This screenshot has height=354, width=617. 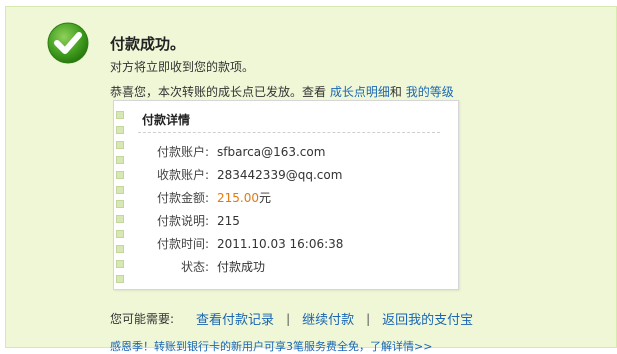 What do you see at coordinates (238, 198) in the screenshot?
I see `amount-value: 215.00` at bounding box center [238, 198].